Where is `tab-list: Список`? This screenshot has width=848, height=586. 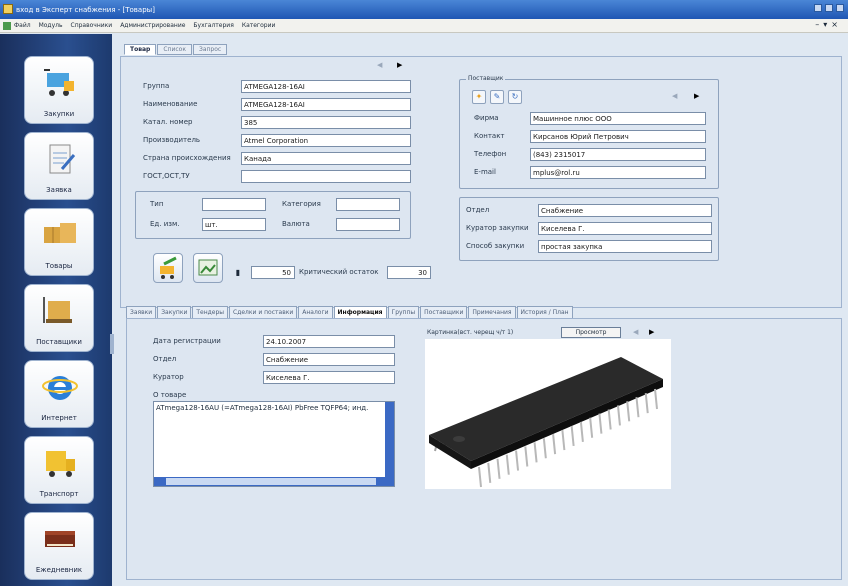
tab-list: Список is located at coordinates (174, 49).